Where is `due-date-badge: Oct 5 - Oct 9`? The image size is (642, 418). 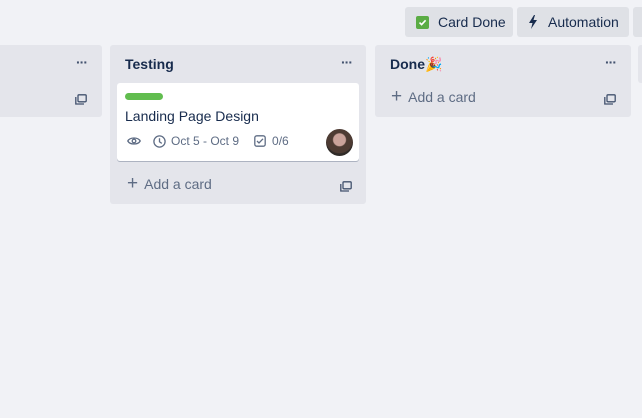 due-date-badge: Oct 5 - Oct 9 is located at coordinates (196, 141).